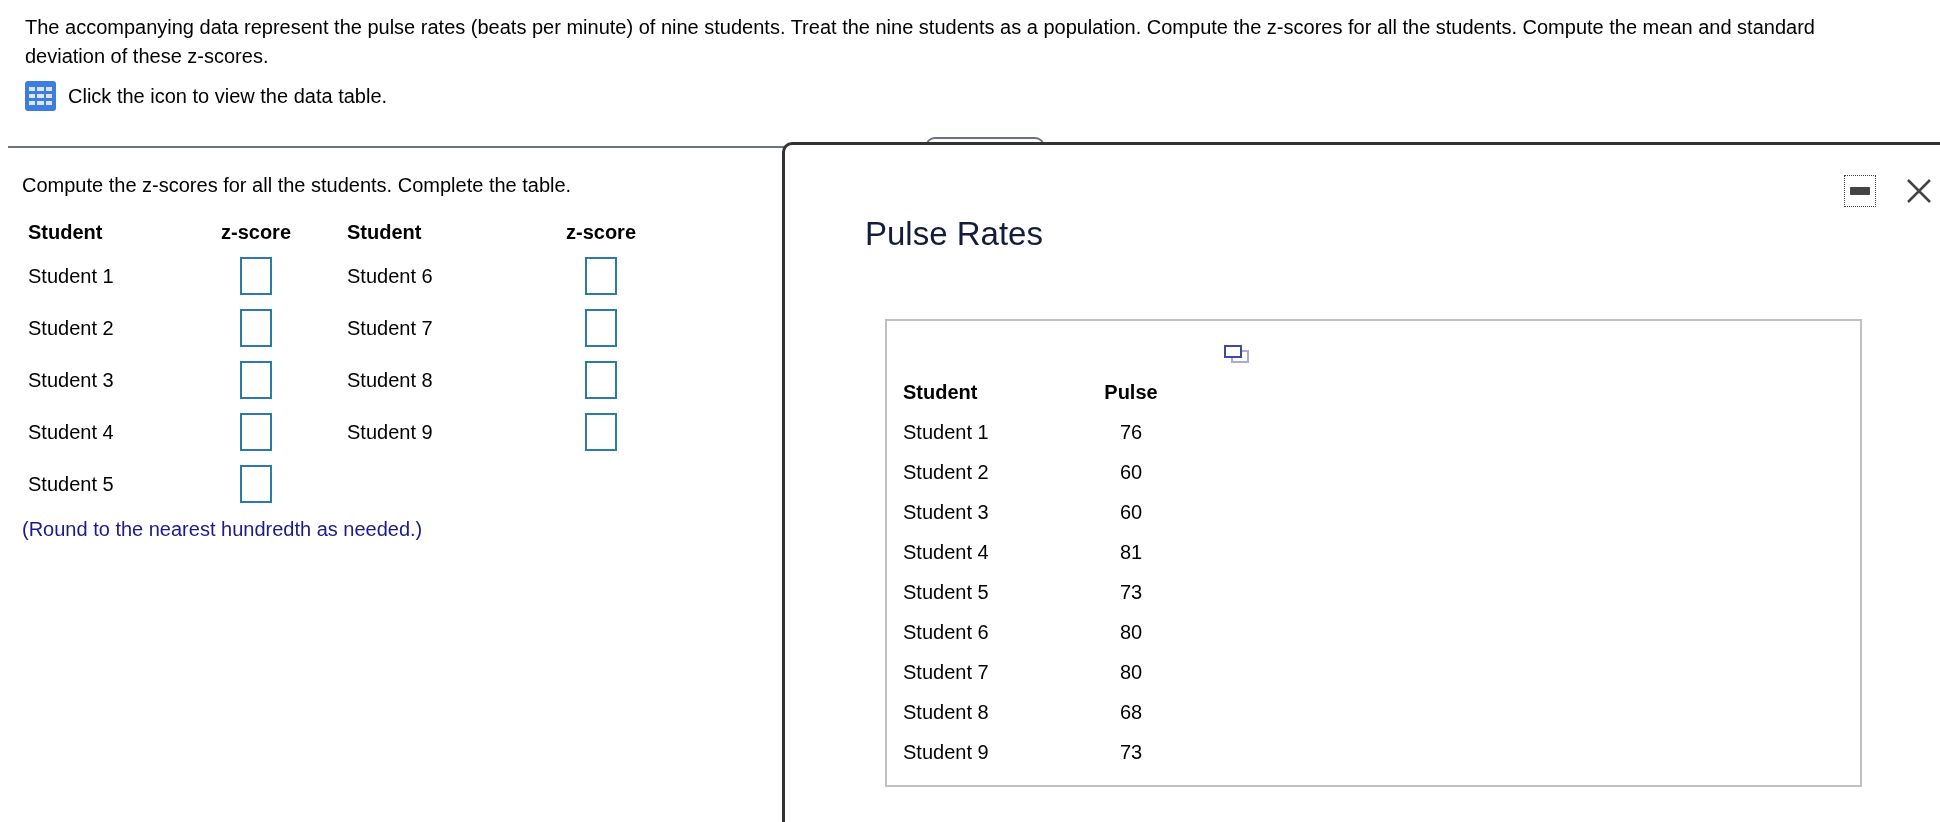  Describe the element at coordinates (946, 672) in the screenshot. I see `table-cell-text: Student 7` at that location.